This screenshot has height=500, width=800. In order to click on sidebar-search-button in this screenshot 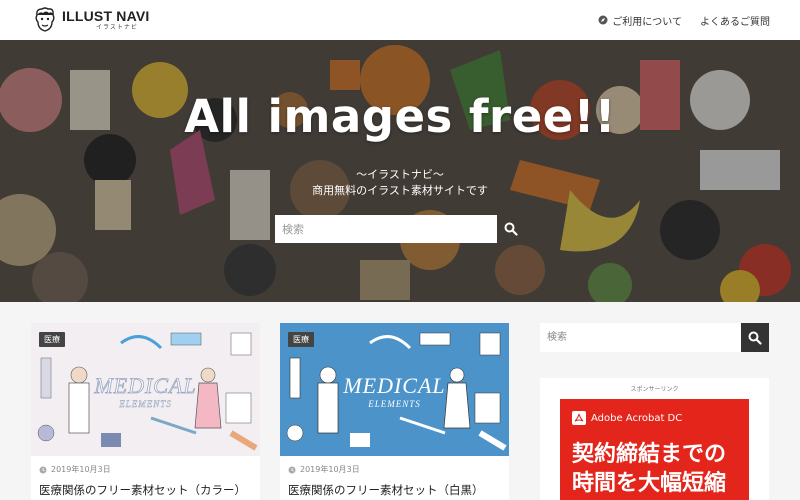, I will do `click(755, 337)`.